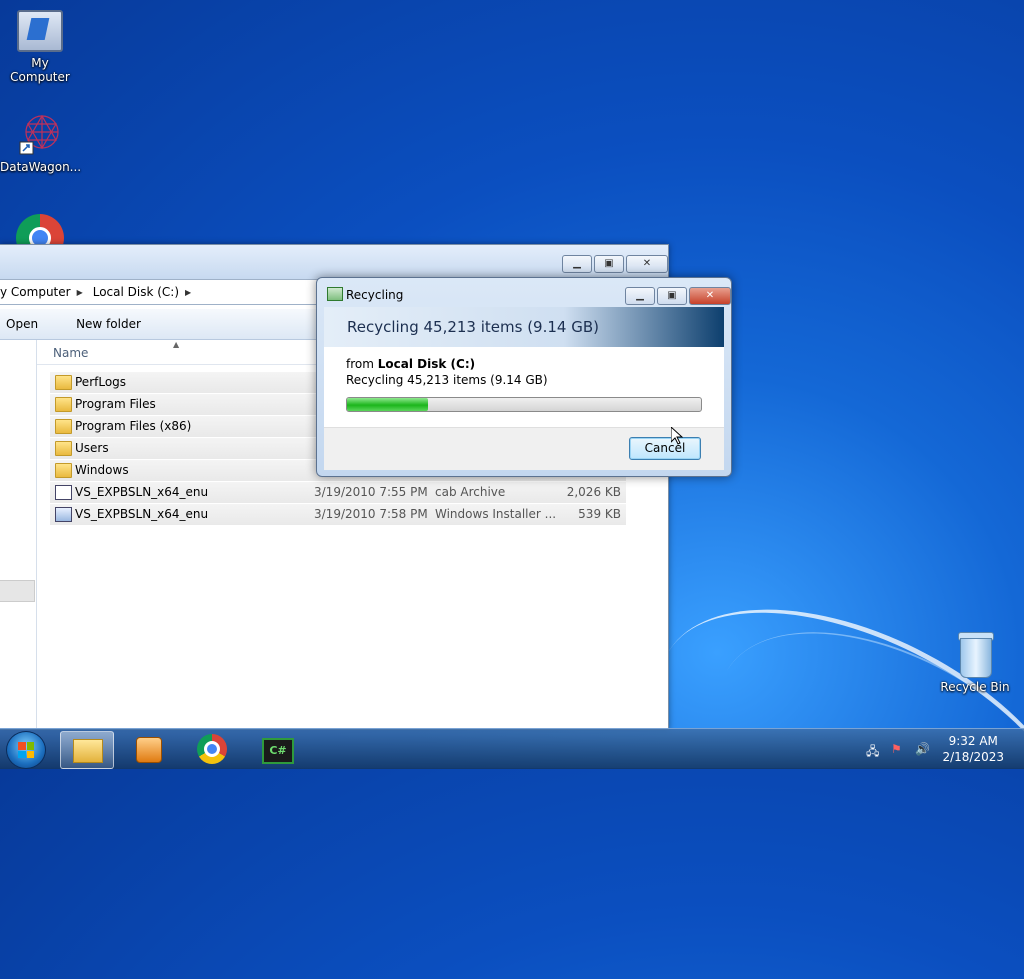  Describe the element at coordinates (923, 749) in the screenshot. I see `volume-icon: 🔊` at that location.